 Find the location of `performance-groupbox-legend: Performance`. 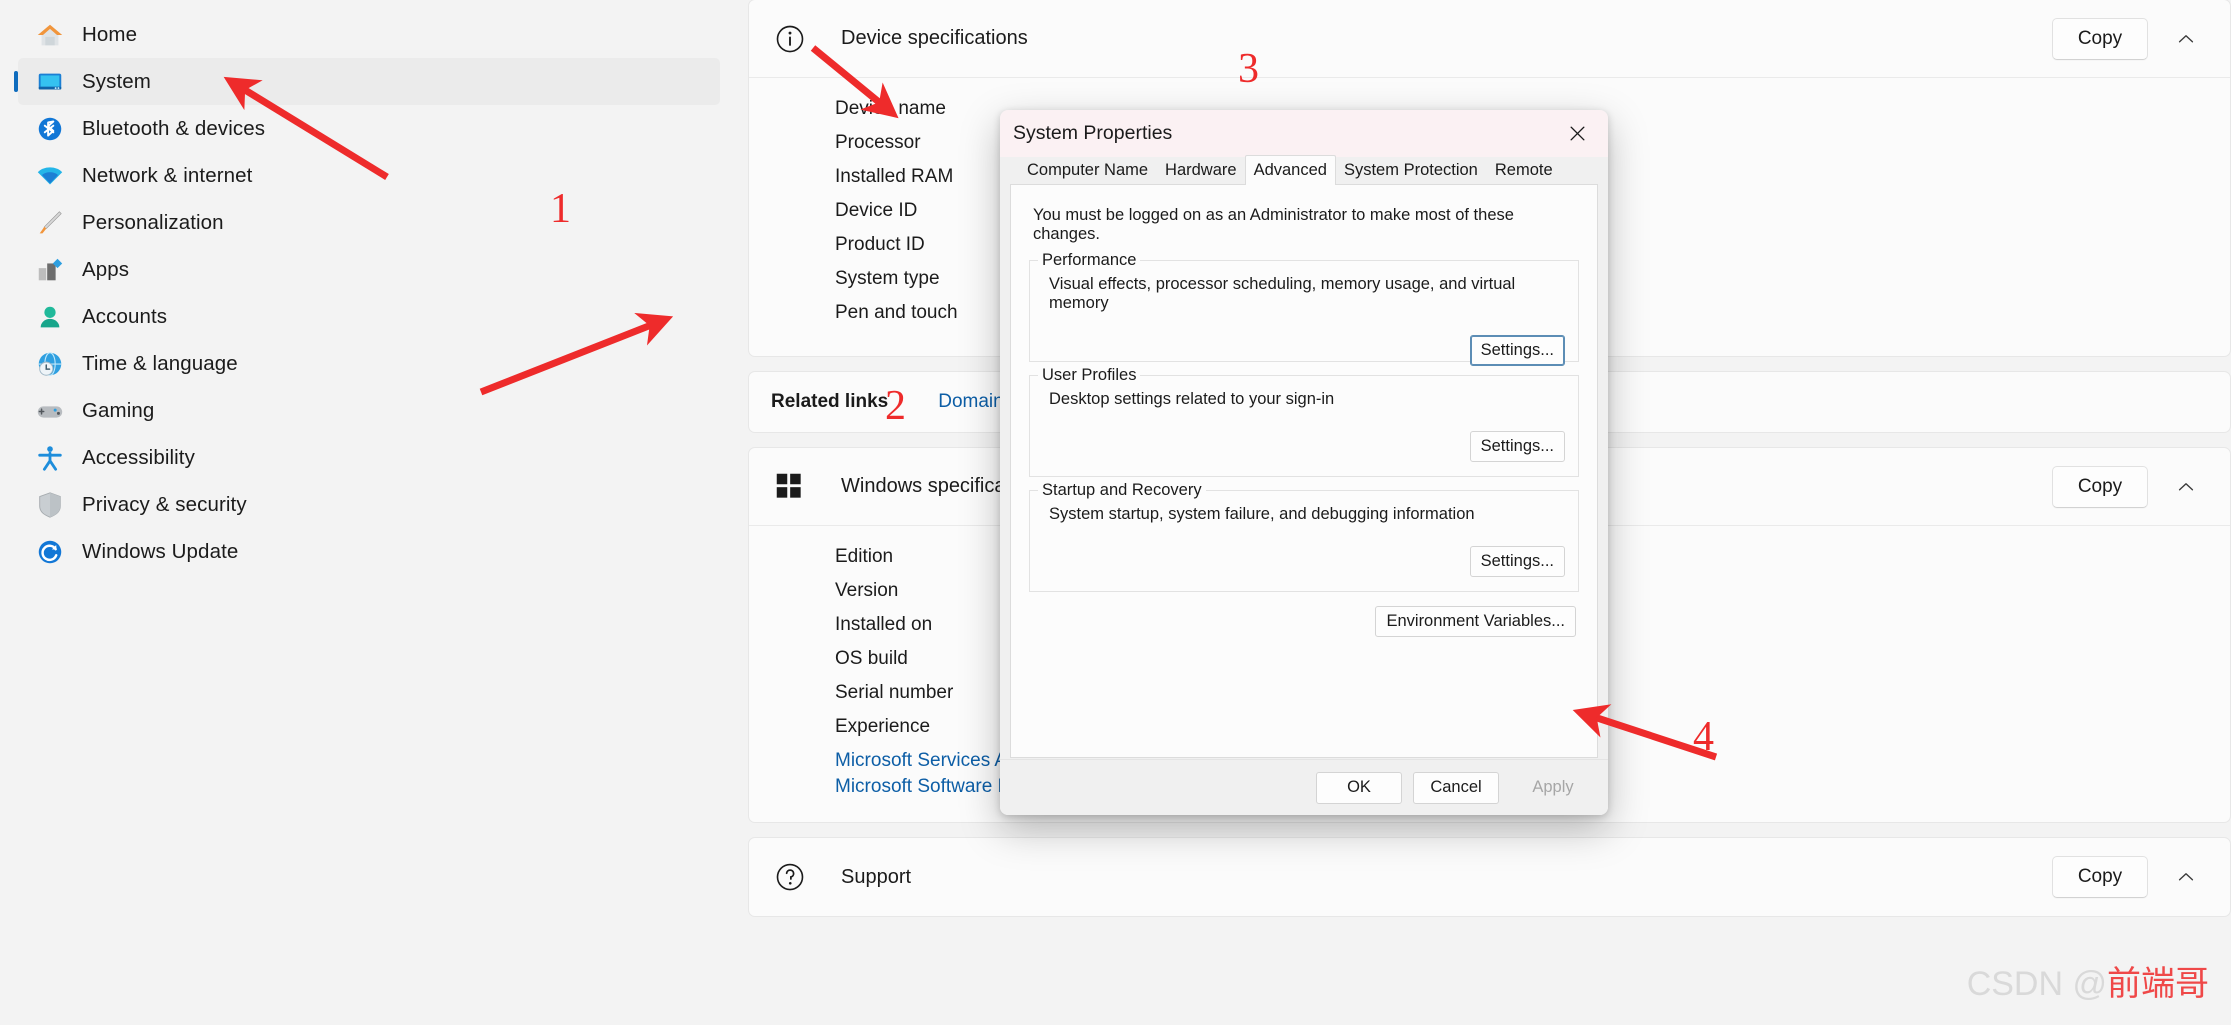

performance-groupbox-legend: Performance is located at coordinates (1089, 260).